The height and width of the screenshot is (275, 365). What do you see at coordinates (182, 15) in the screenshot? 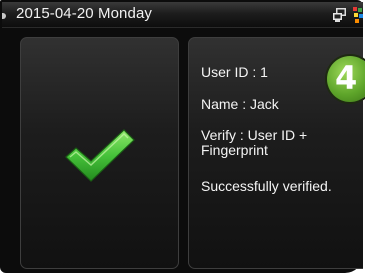
I see `status-bar: 2015-04-20 Monday` at bounding box center [182, 15].